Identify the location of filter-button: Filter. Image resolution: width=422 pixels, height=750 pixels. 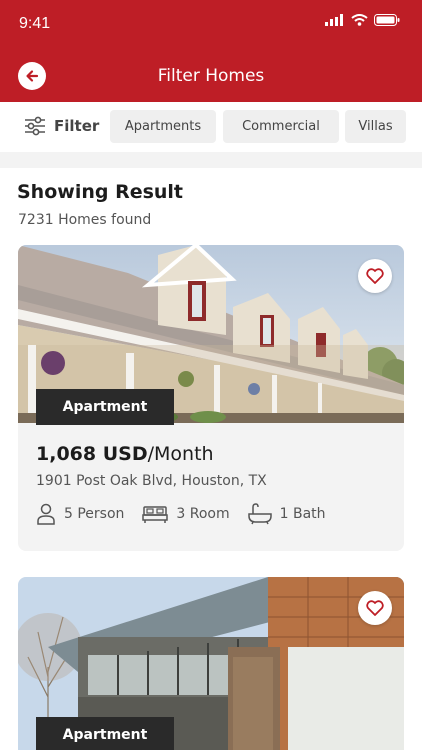
(61, 126).